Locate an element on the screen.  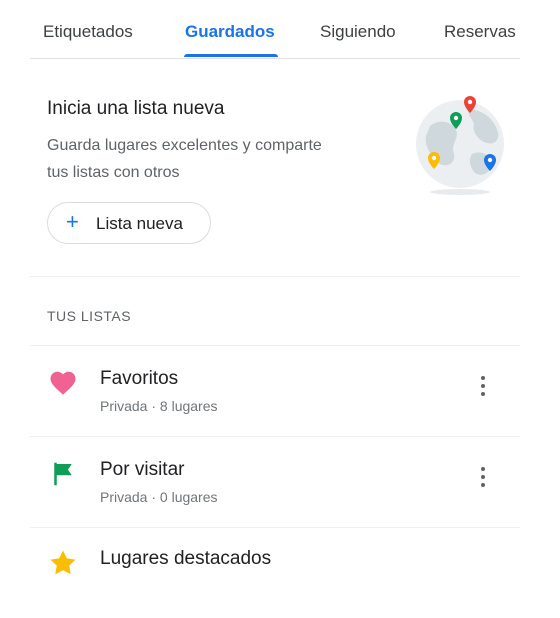
promo-title: Inicia una lista nueva is located at coordinates (136, 108).